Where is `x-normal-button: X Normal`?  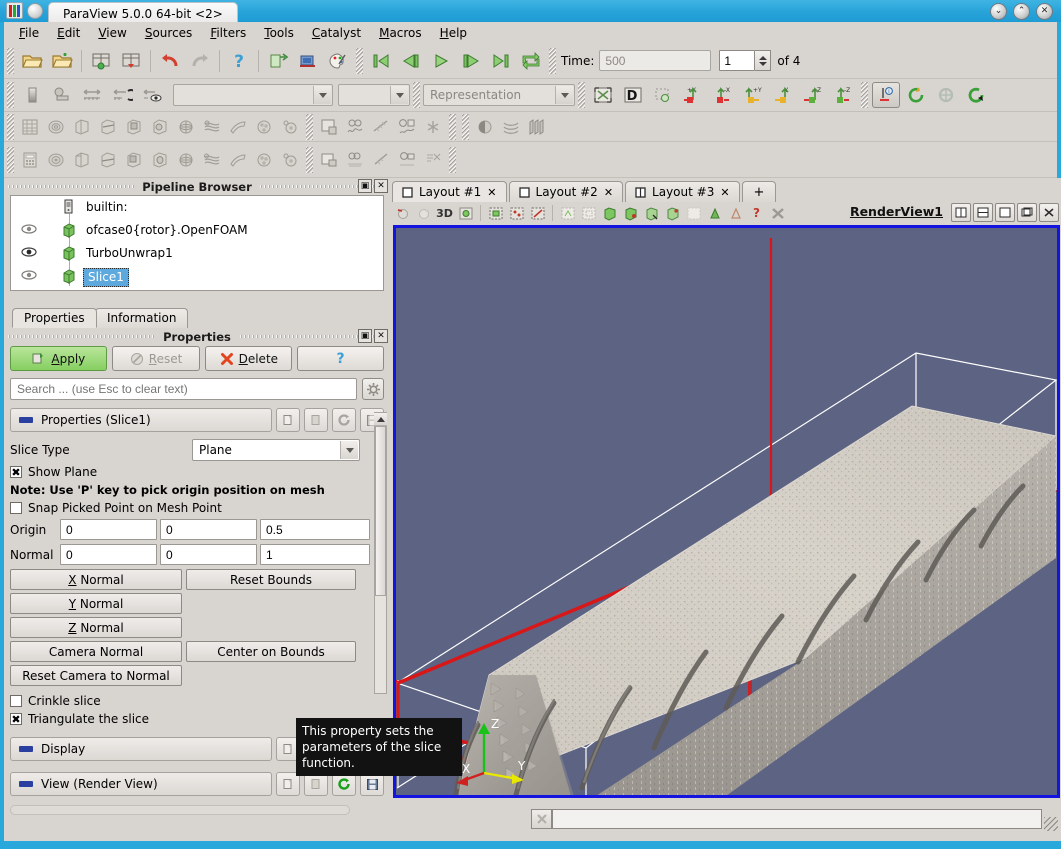 x-normal-button: X Normal is located at coordinates (96, 579).